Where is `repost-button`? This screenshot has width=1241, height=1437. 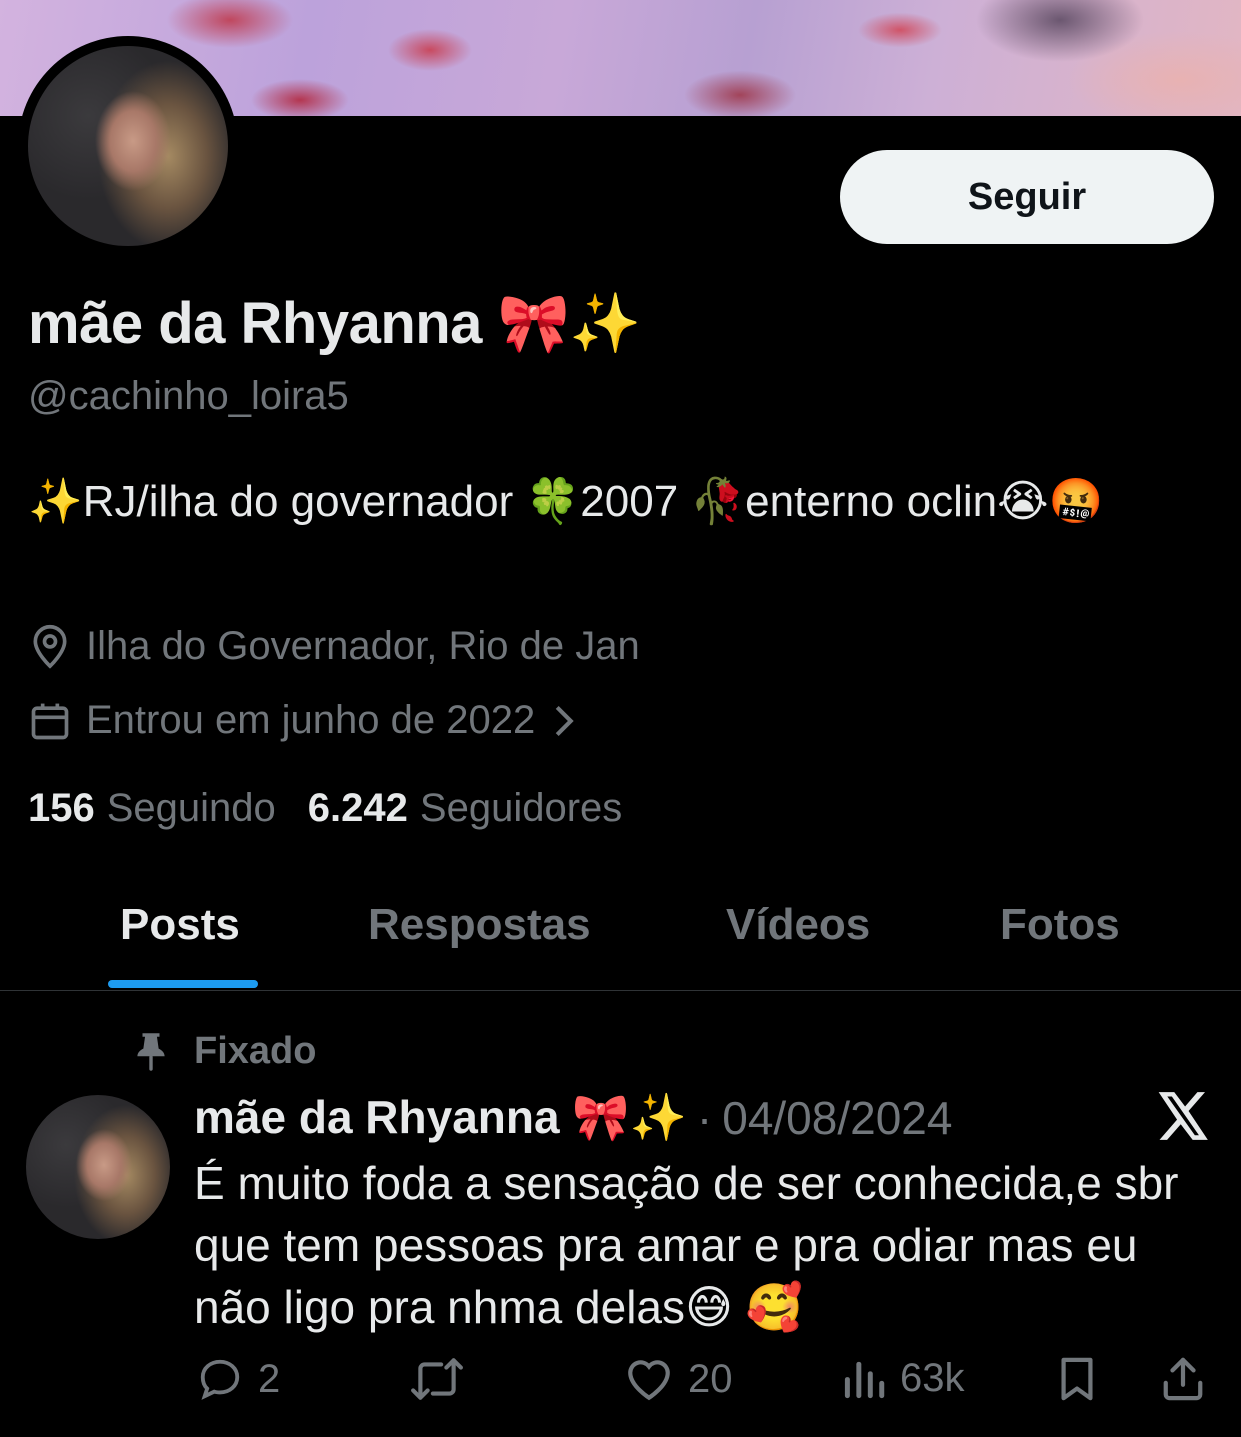
repost-button is located at coordinates (444, 1379).